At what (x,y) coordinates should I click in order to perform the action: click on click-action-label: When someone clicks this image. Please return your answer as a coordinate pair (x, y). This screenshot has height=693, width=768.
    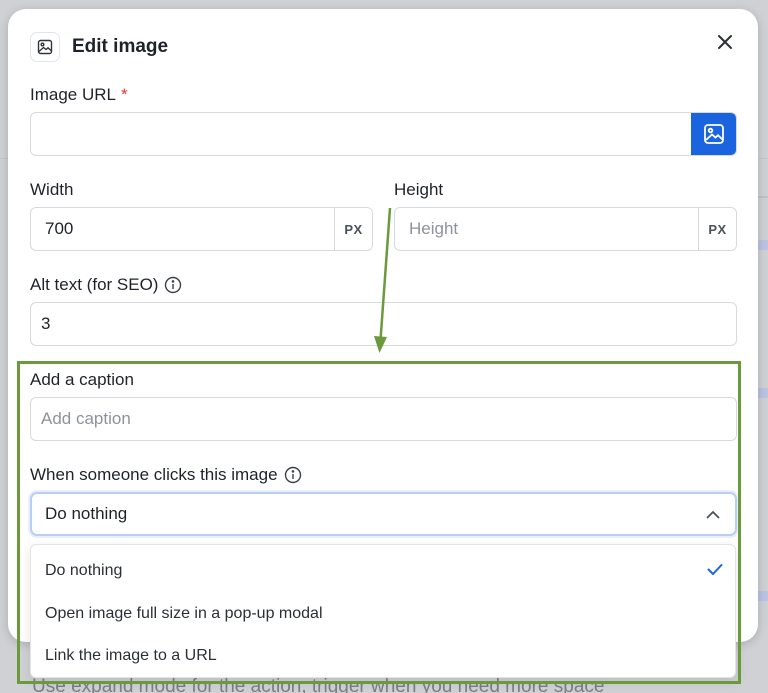
    Looking at the image, I should click on (166, 475).